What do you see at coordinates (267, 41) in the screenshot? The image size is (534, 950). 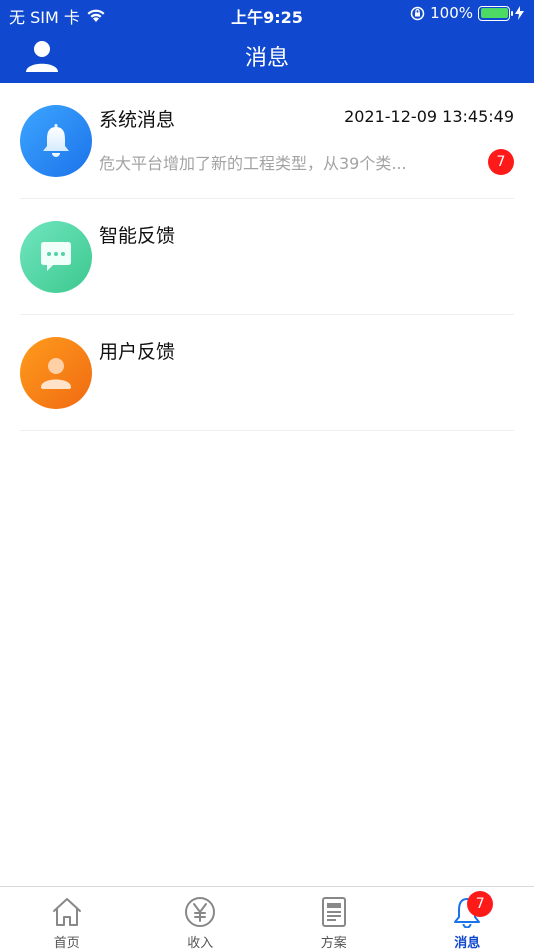 I see `header: 无 SIM 卡 上午9:25 100% 消息` at bounding box center [267, 41].